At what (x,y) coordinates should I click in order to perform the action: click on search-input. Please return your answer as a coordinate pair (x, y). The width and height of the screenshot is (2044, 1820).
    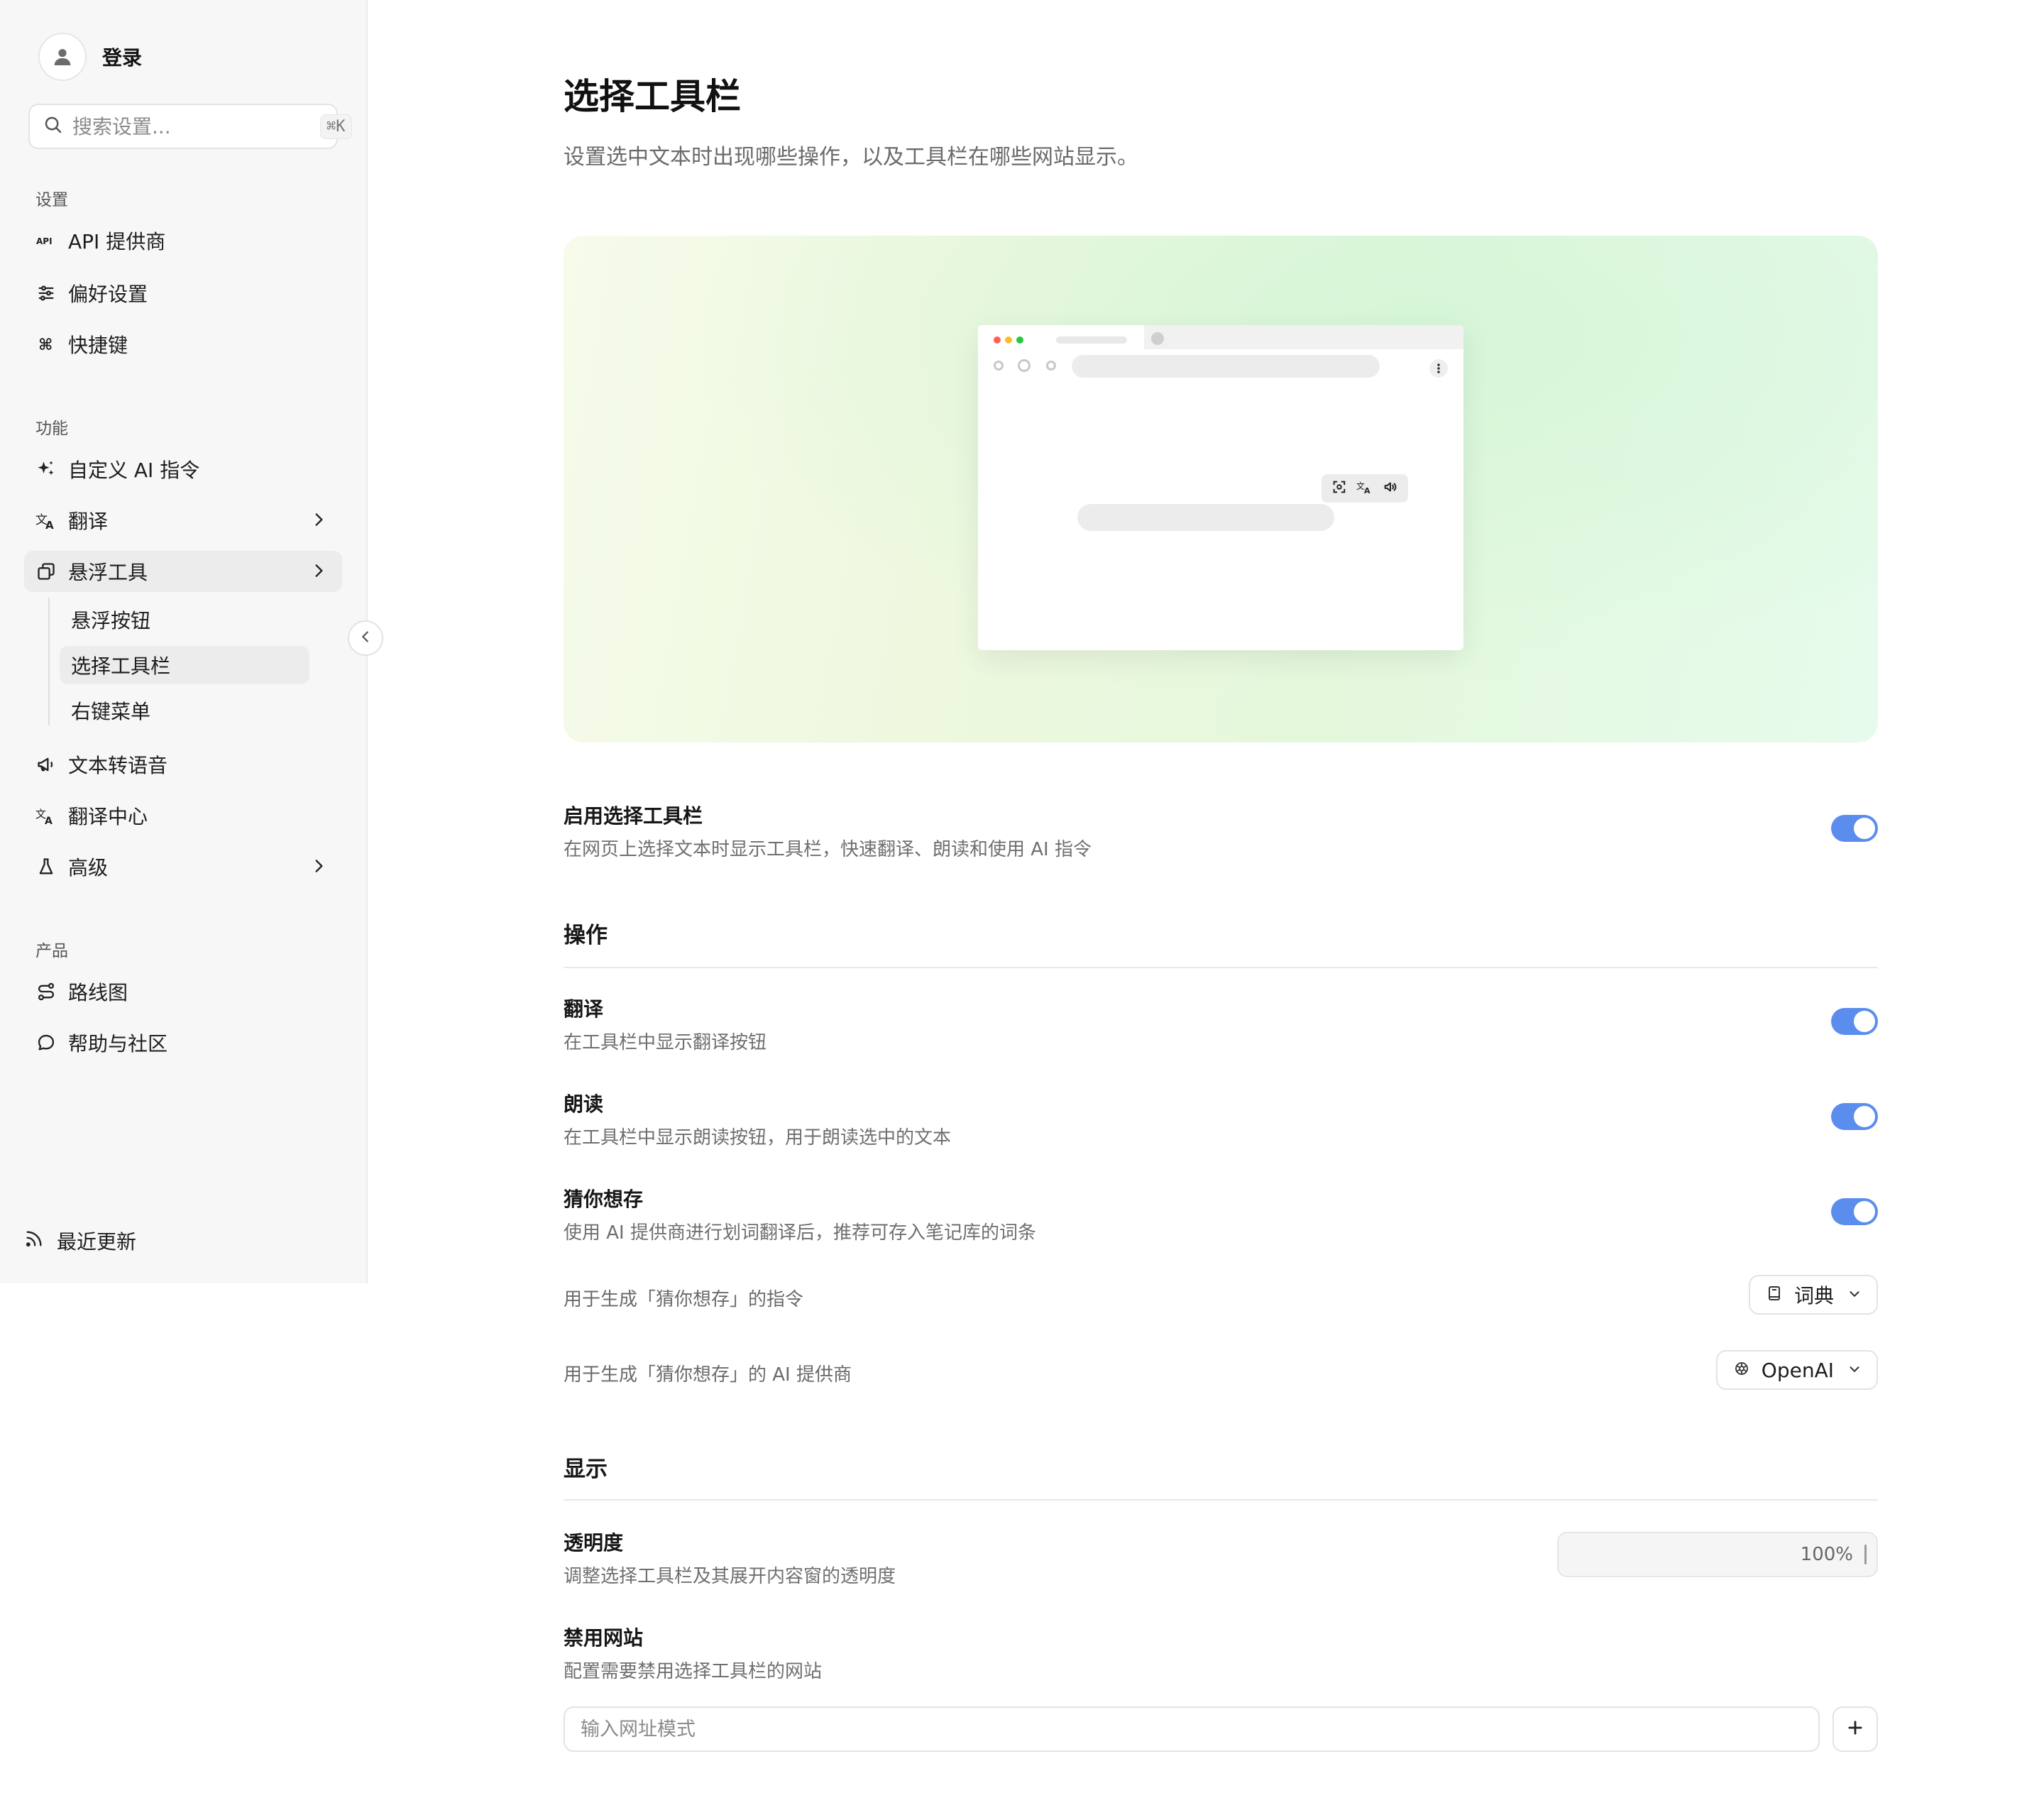
    Looking at the image, I should click on (196, 126).